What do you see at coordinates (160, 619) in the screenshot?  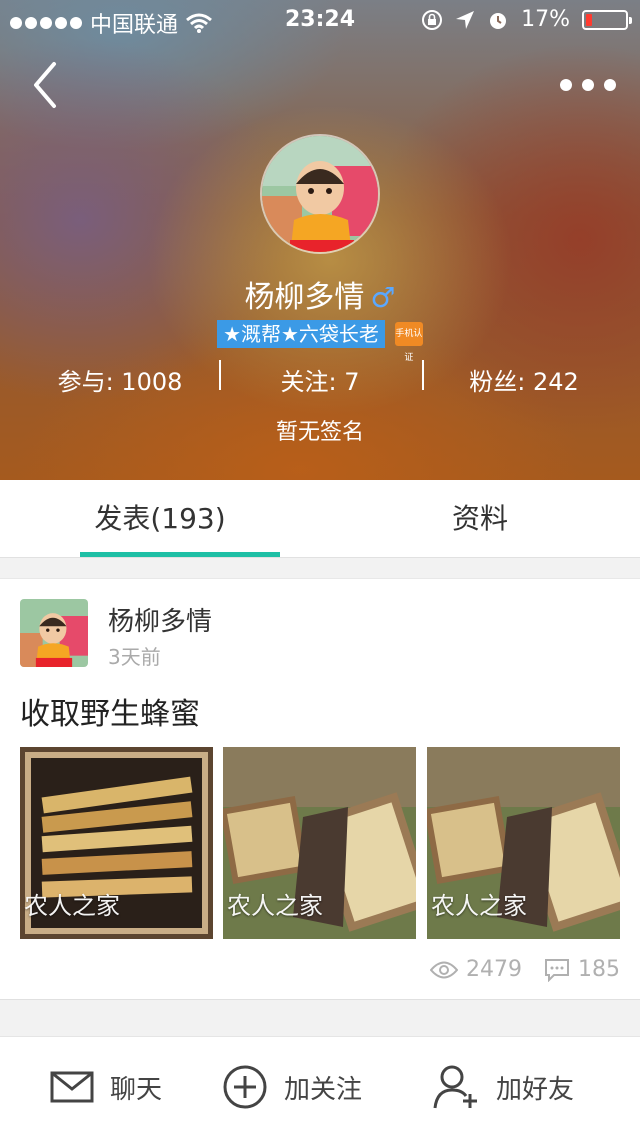 I see `post-author-name: 杨柳多情` at bounding box center [160, 619].